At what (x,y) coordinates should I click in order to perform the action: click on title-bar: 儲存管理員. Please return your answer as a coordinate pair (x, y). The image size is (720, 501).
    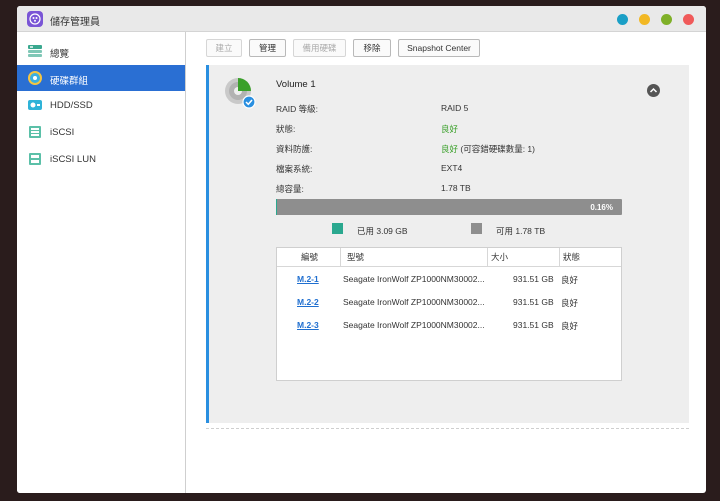
    Looking at the image, I should click on (361, 19).